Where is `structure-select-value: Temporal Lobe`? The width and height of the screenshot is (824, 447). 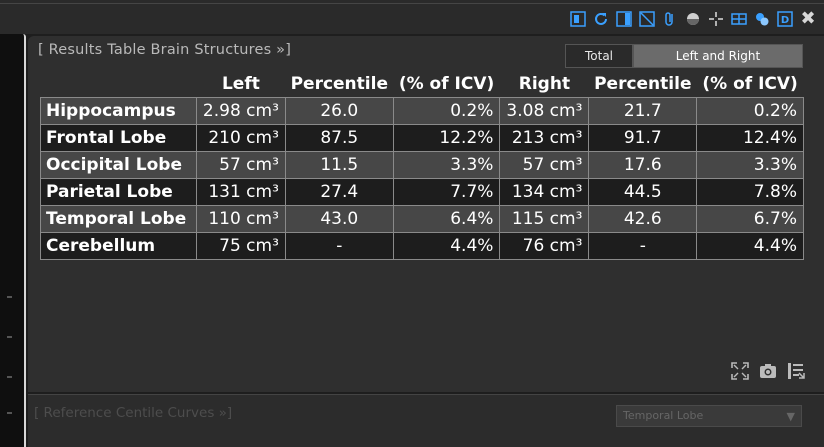
structure-select-value: Temporal Lobe is located at coordinates (663, 415).